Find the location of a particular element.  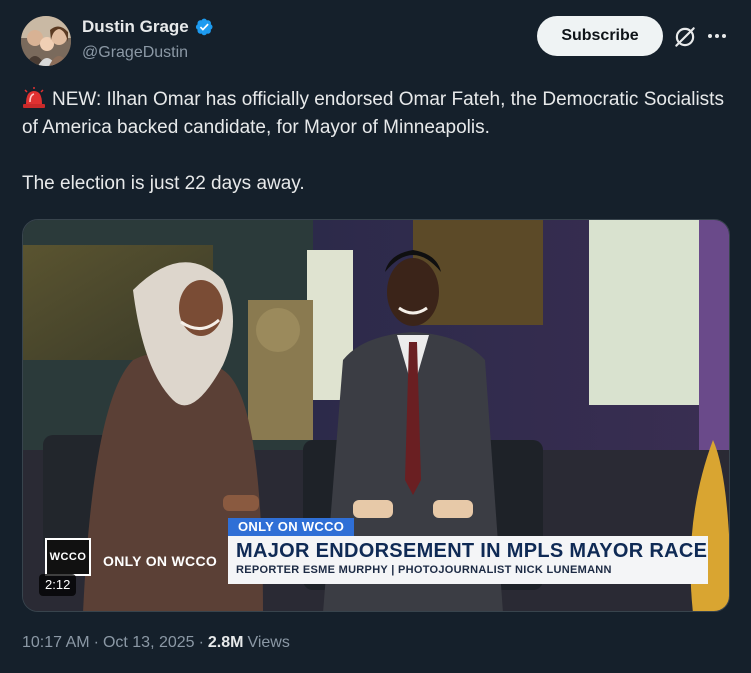

avatar is located at coordinates (46, 41).